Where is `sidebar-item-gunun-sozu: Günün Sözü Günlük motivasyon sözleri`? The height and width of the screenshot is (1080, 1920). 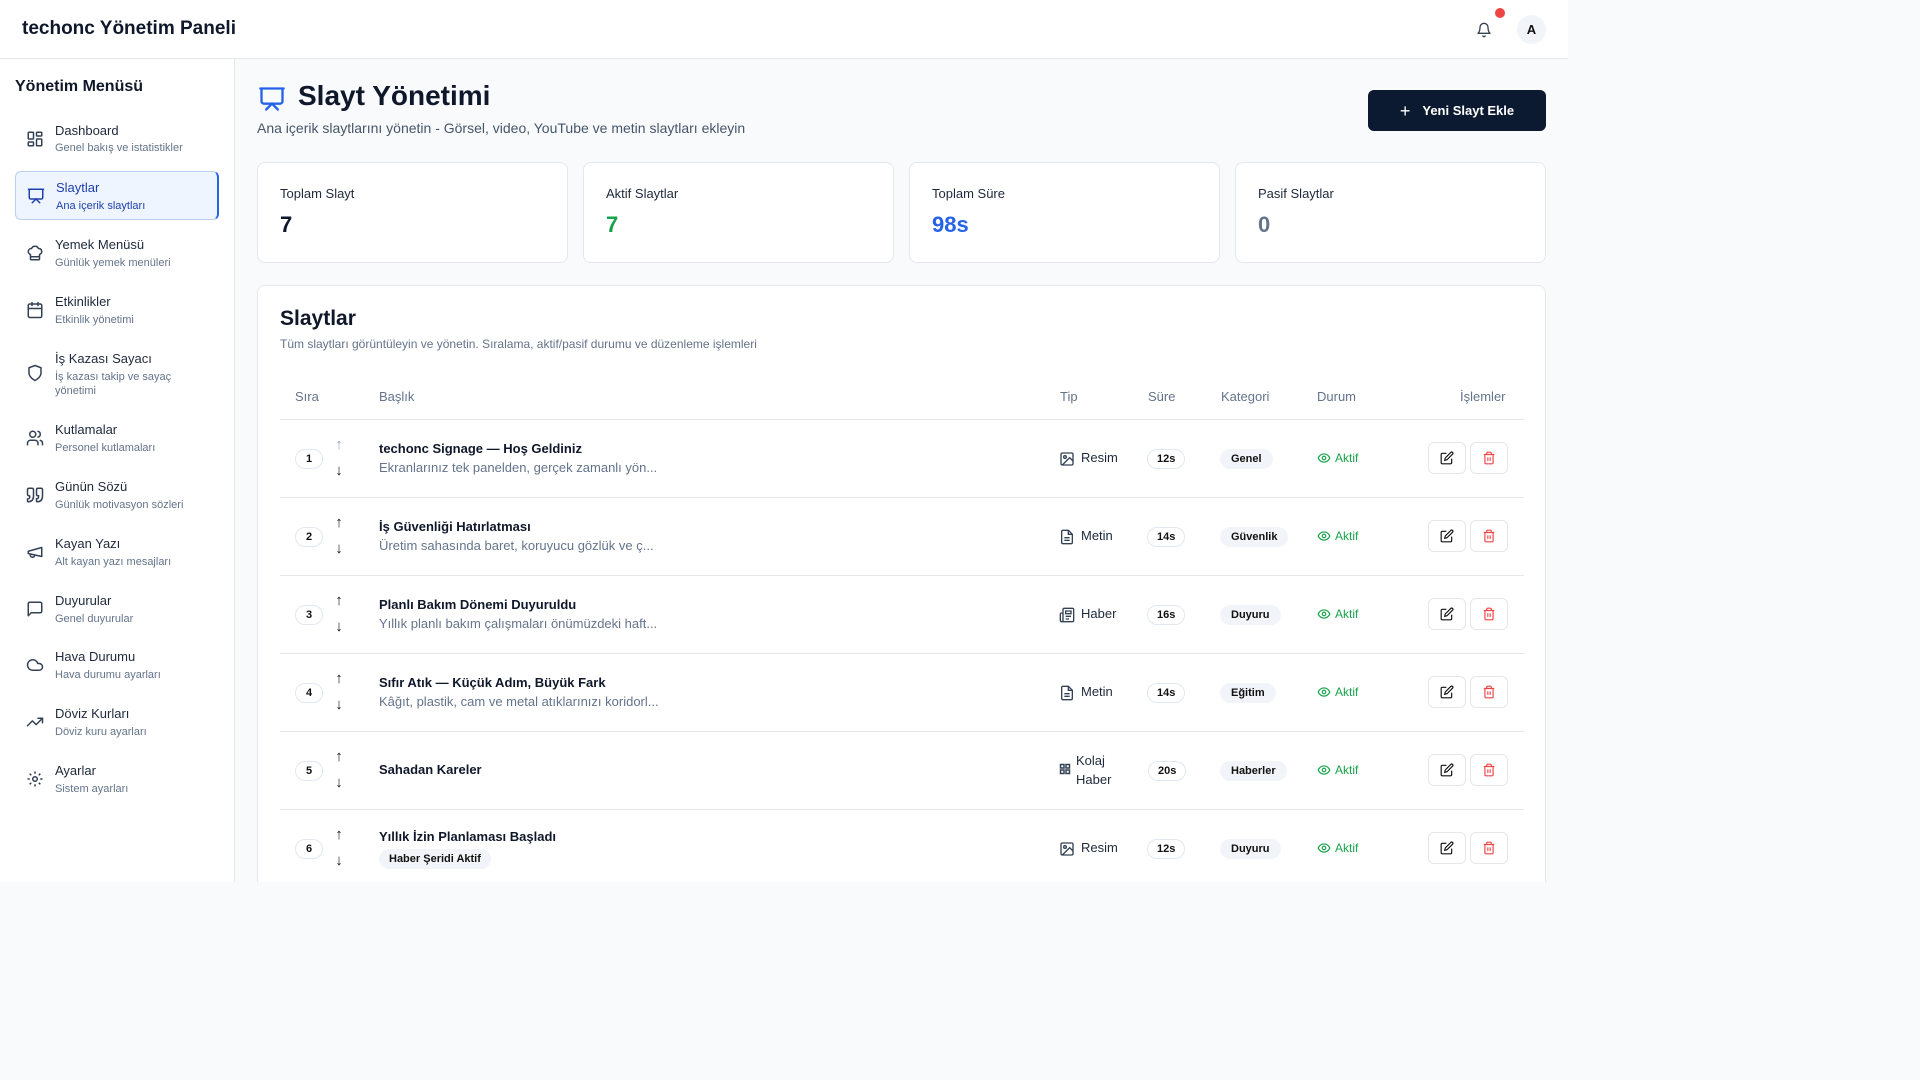 sidebar-item-gunun-sozu: Günün Sözü Günlük motivasyon sözleri is located at coordinates (117, 495).